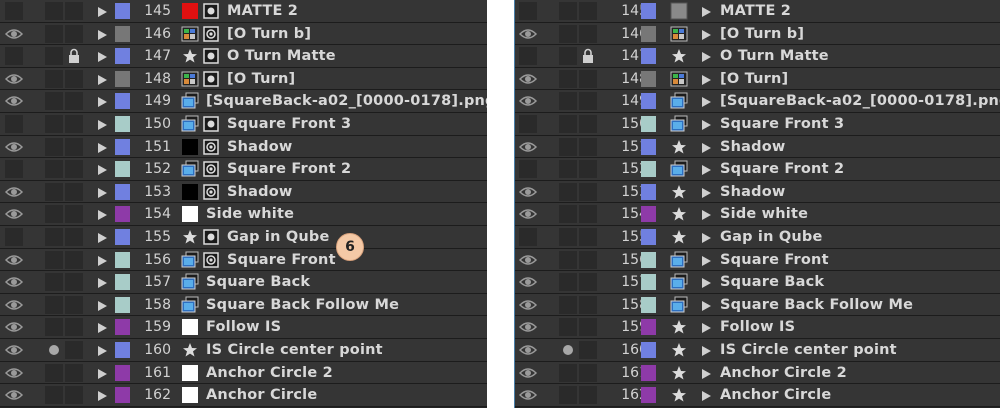 The width and height of the screenshot is (1000, 408). What do you see at coordinates (261, 395) in the screenshot?
I see `layer-name: Anchor Circle` at bounding box center [261, 395].